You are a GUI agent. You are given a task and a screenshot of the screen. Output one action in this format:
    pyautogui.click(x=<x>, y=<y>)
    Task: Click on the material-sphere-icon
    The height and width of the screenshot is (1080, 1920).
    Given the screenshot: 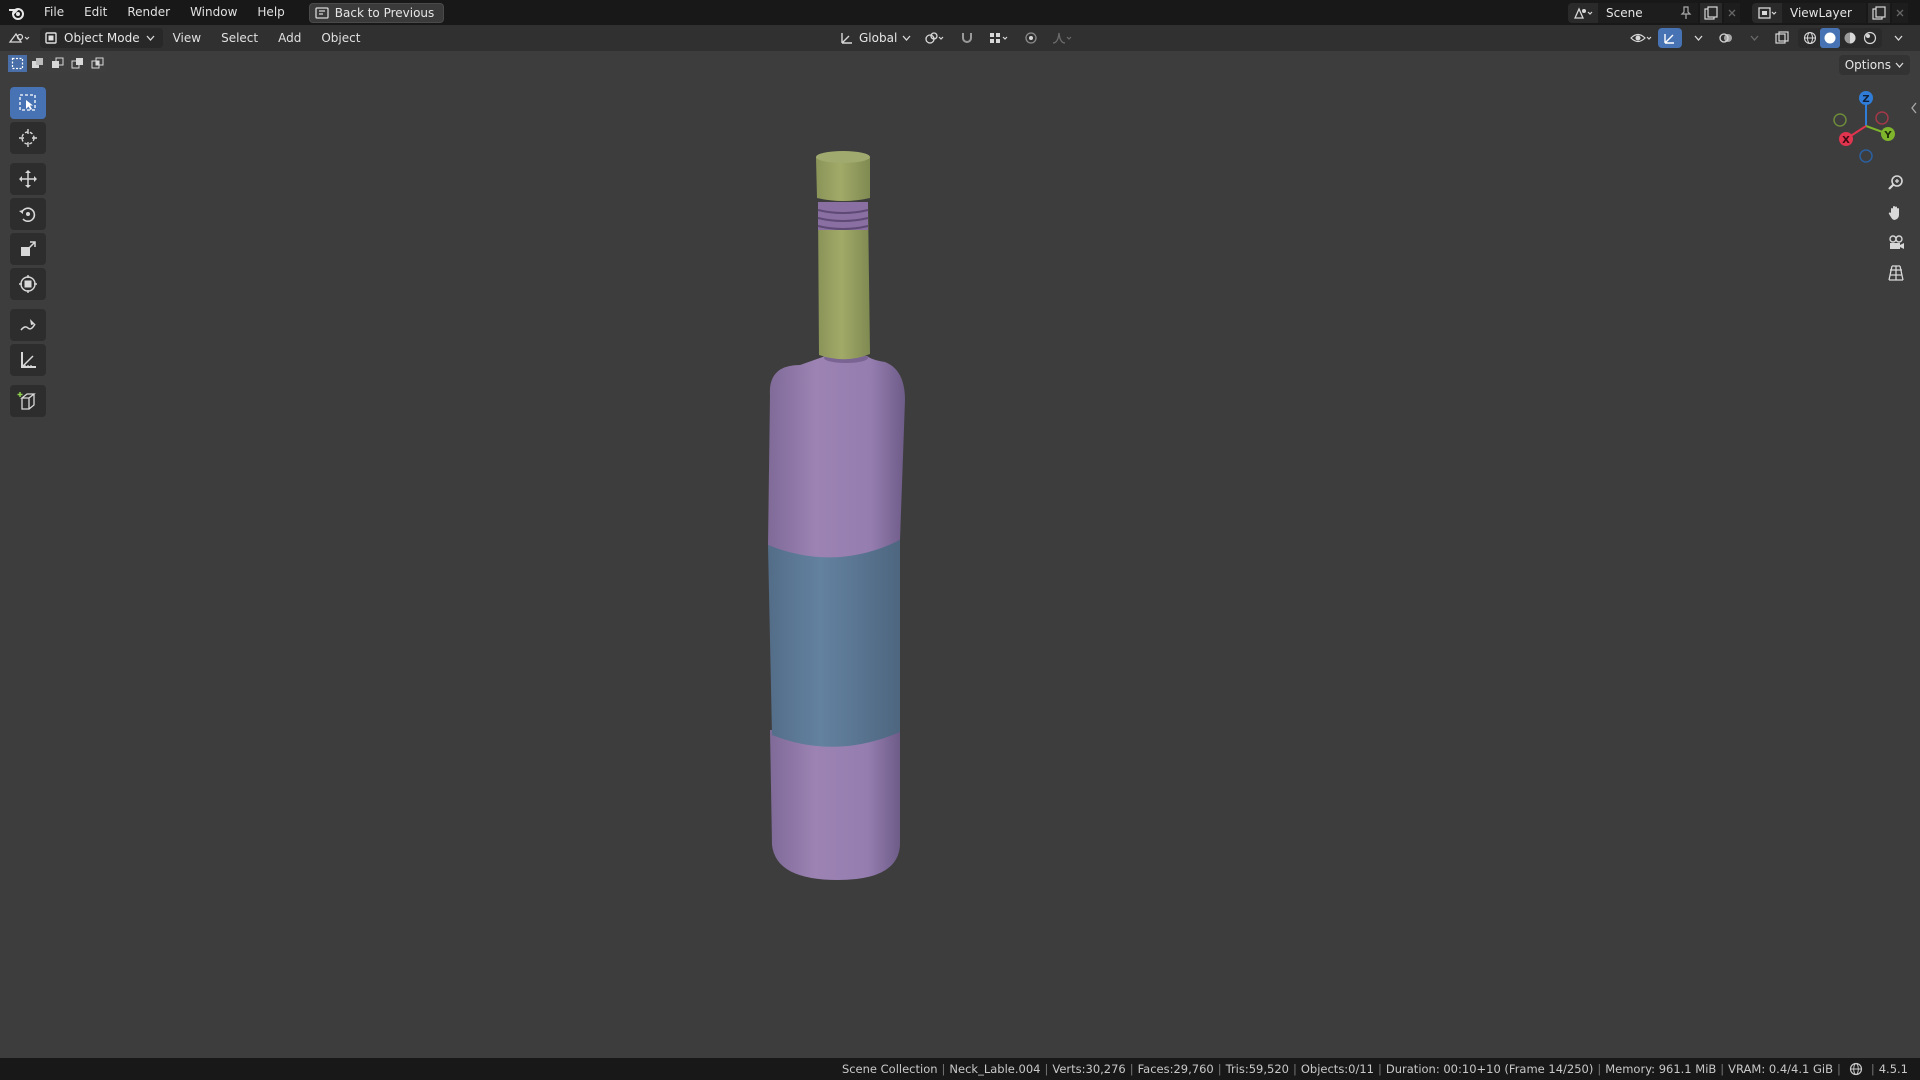 What is the action you would take?
    pyautogui.click(x=1850, y=38)
    